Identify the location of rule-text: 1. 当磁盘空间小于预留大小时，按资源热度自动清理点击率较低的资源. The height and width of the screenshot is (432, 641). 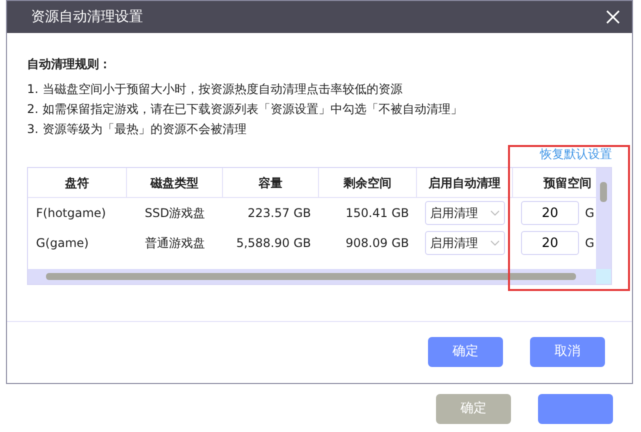
(215, 89).